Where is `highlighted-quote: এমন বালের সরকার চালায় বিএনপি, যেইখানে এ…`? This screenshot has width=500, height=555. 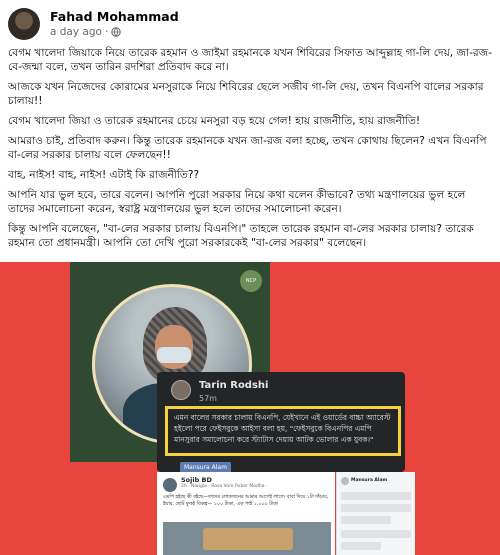
highlighted-quote: এমন বালের সরকার চালায় বিএনপি, যেইখানে এ… is located at coordinates (283, 431).